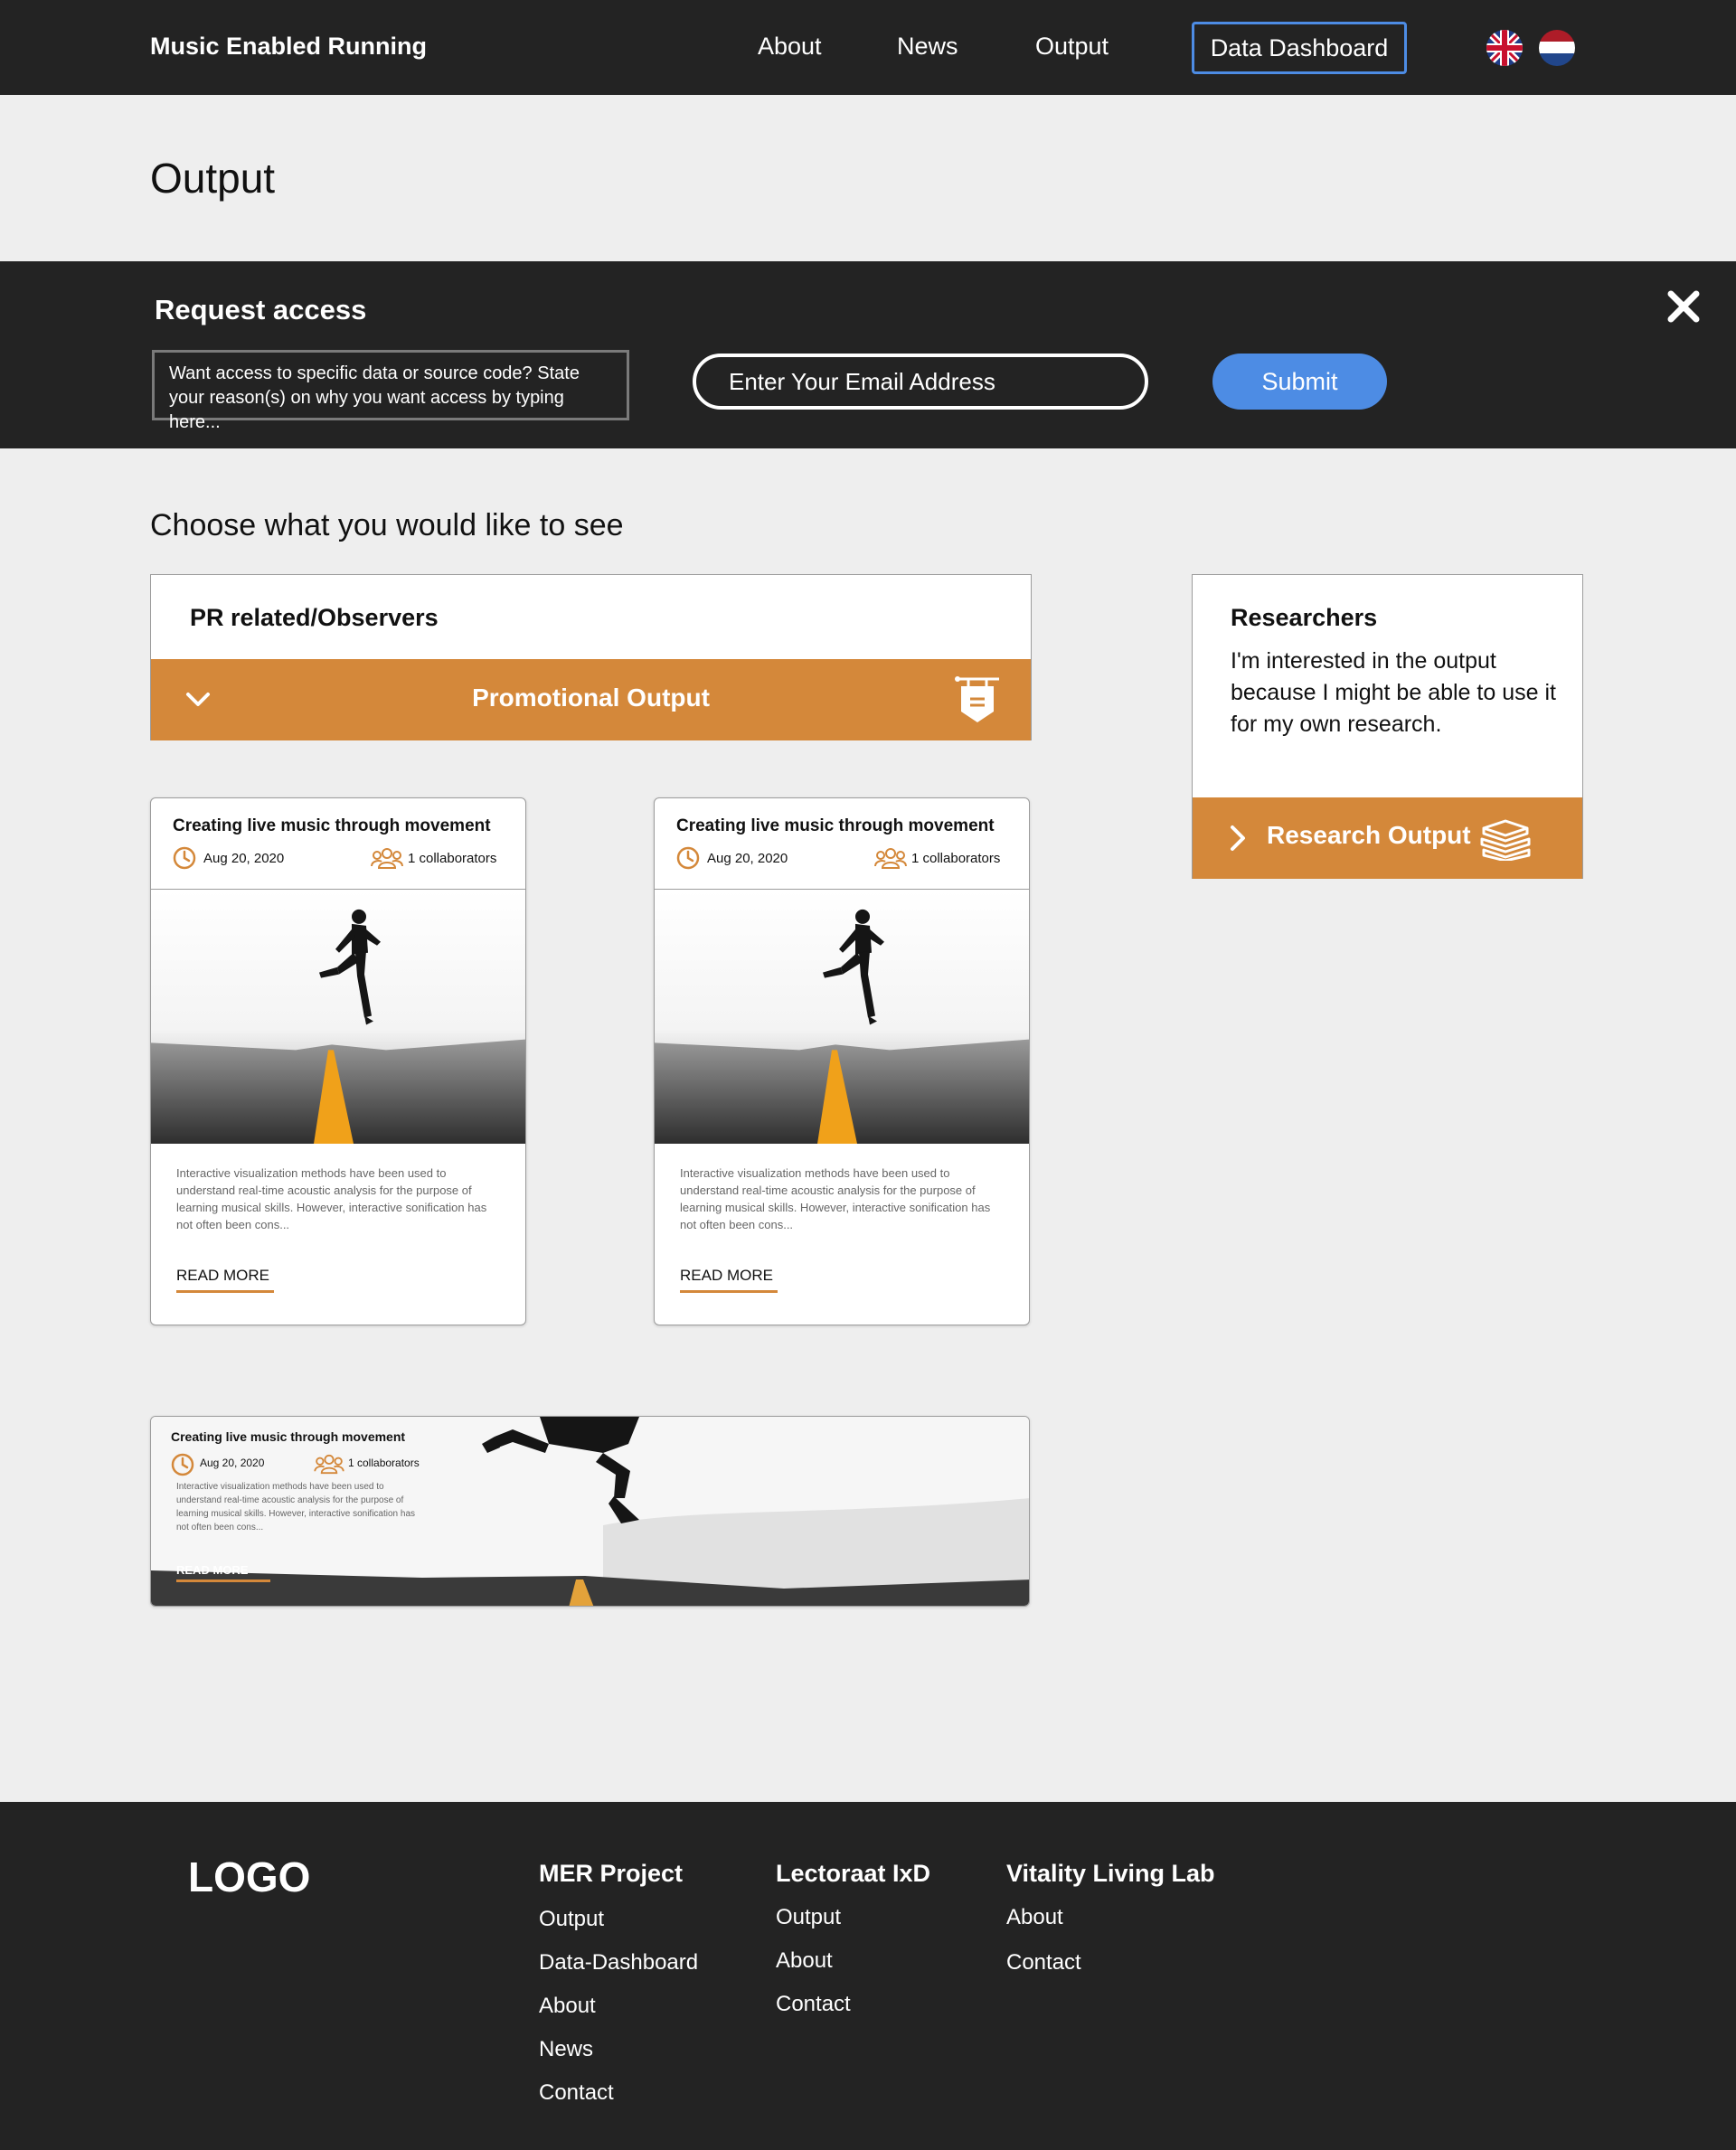 This screenshot has height=2150, width=1736. I want to click on nav-about: About, so click(790, 47).